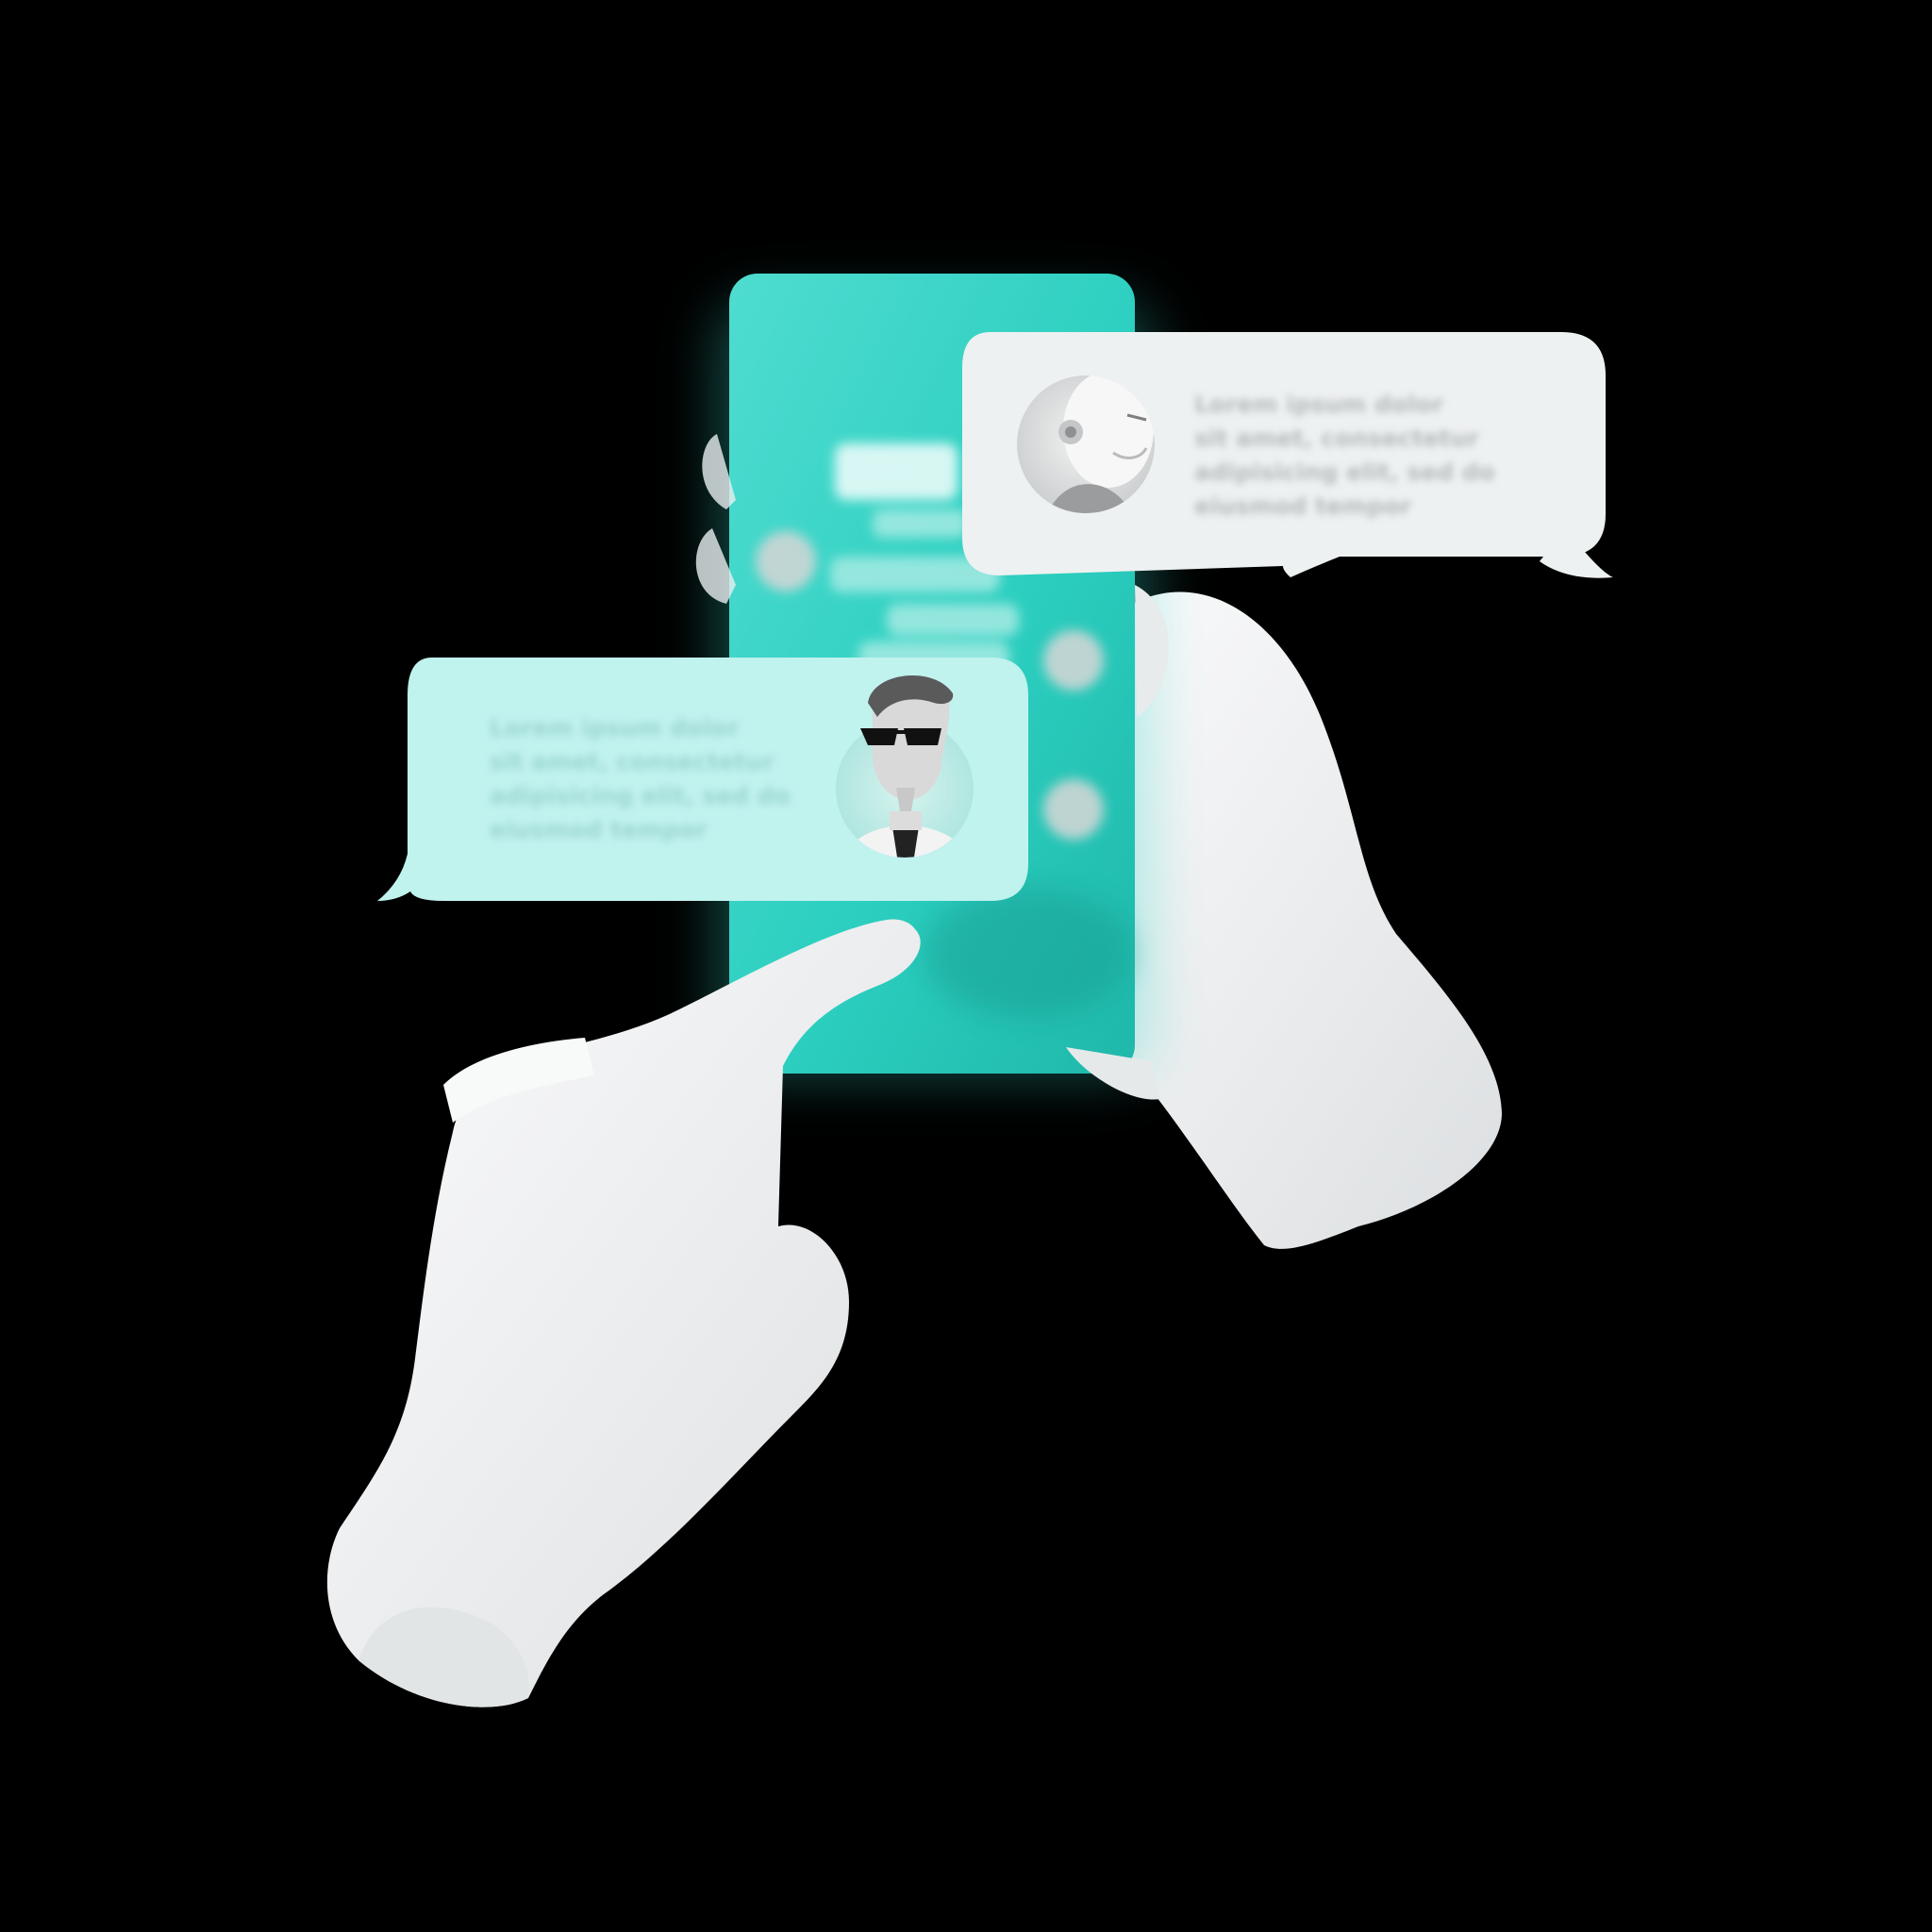  I want to click on user-message-line: eiusmod tempor, so click(599, 829).